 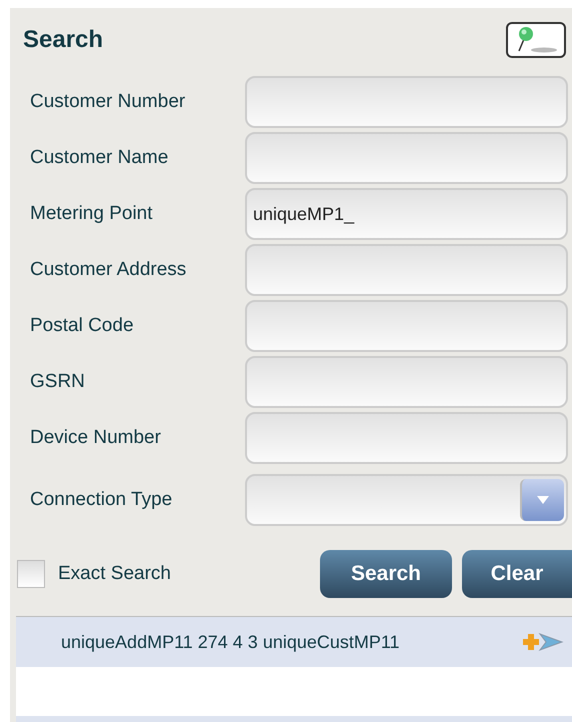 What do you see at coordinates (31, 574) in the screenshot?
I see `exact-search-checkbox` at bounding box center [31, 574].